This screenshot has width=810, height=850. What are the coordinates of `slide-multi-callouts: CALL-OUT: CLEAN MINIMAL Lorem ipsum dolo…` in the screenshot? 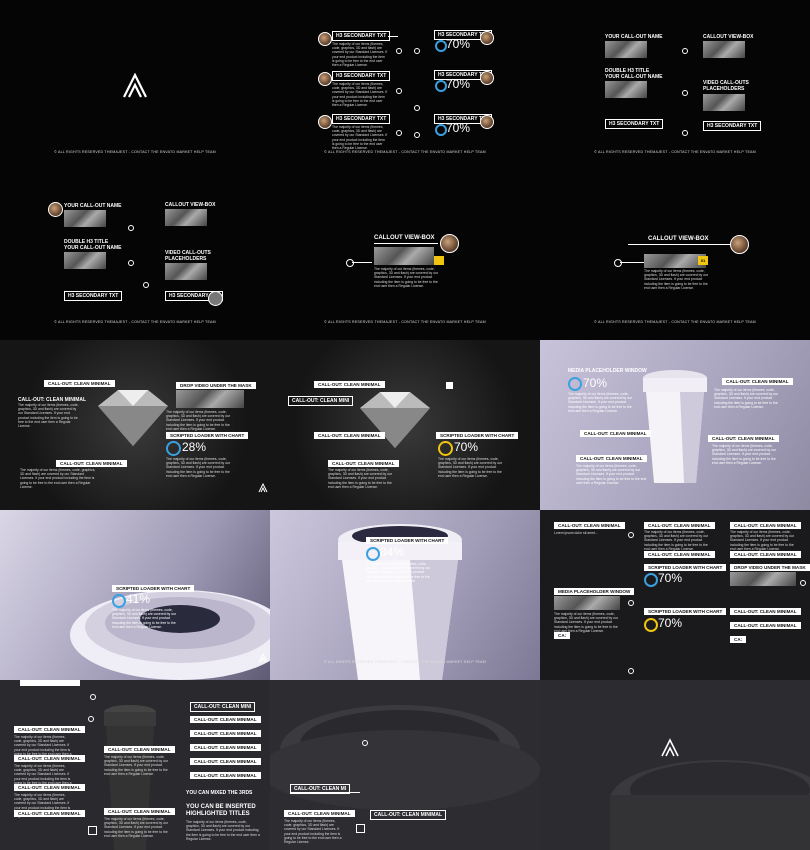 It's located at (675, 595).